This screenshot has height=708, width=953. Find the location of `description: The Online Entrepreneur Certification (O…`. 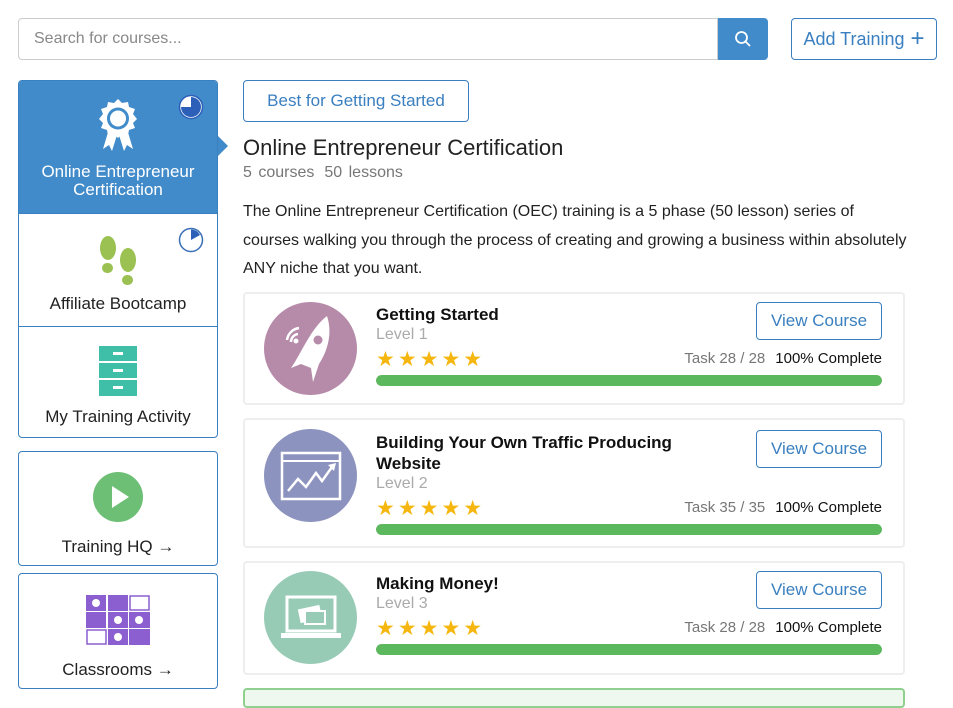

description: The Online Entrepreneur Certification (O… is located at coordinates (575, 240).